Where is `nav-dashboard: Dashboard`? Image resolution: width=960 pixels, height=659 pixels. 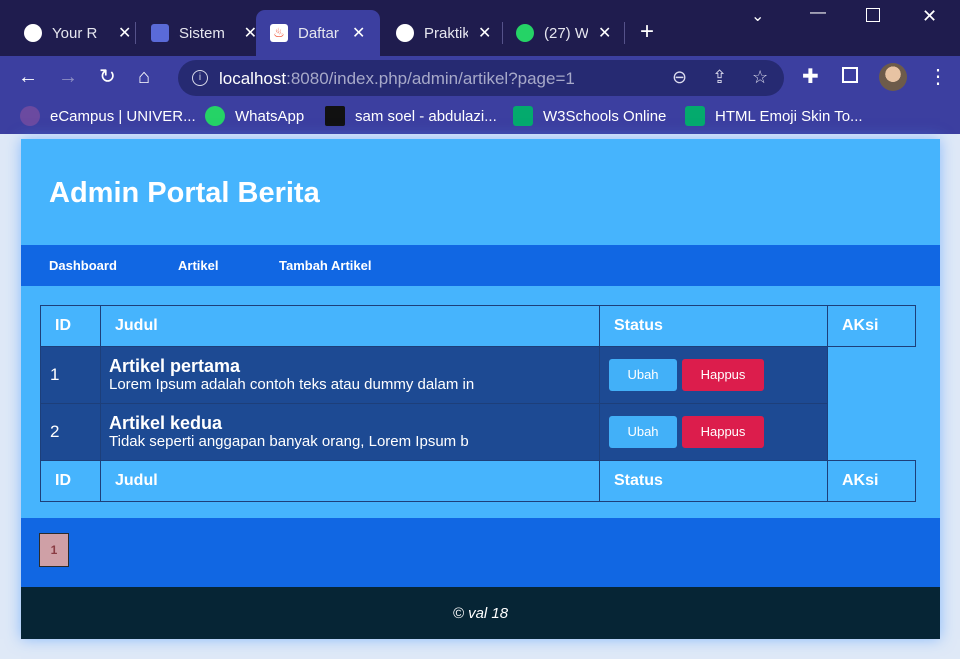
nav-dashboard: Dashboard is located at coordinates (83, 265).